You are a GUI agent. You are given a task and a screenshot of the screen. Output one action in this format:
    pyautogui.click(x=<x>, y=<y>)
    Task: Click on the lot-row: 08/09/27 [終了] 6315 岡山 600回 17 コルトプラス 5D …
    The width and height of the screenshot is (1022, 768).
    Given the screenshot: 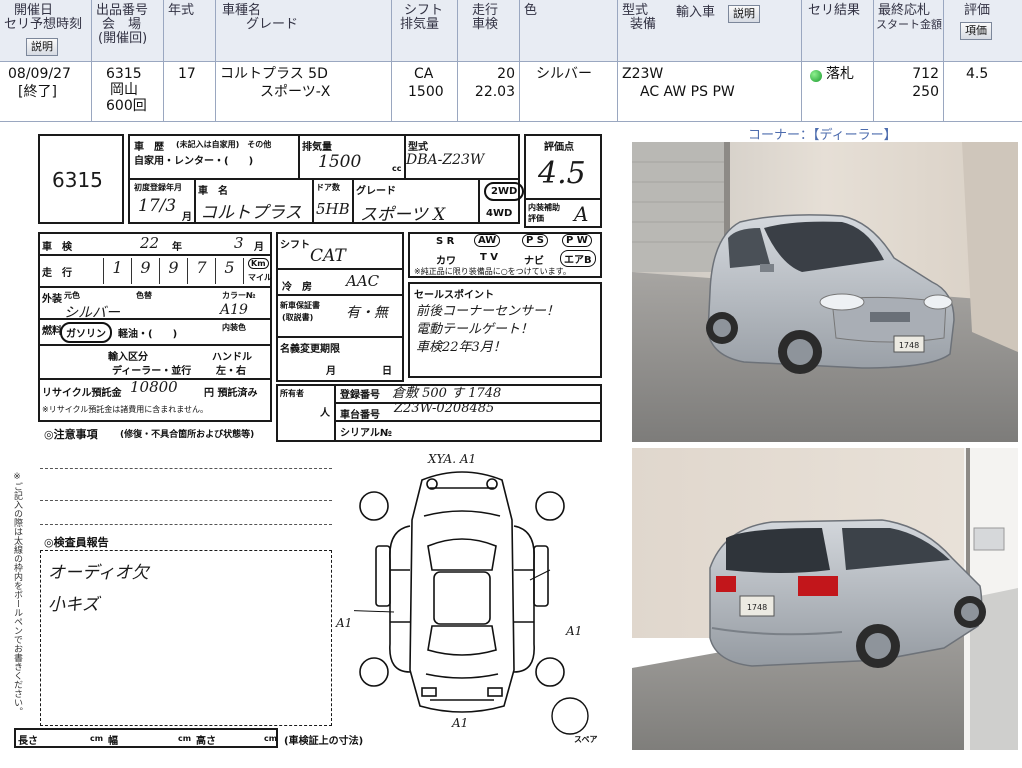 What is the action you would take?
    pyautogui.click(x=511, y=92)
    